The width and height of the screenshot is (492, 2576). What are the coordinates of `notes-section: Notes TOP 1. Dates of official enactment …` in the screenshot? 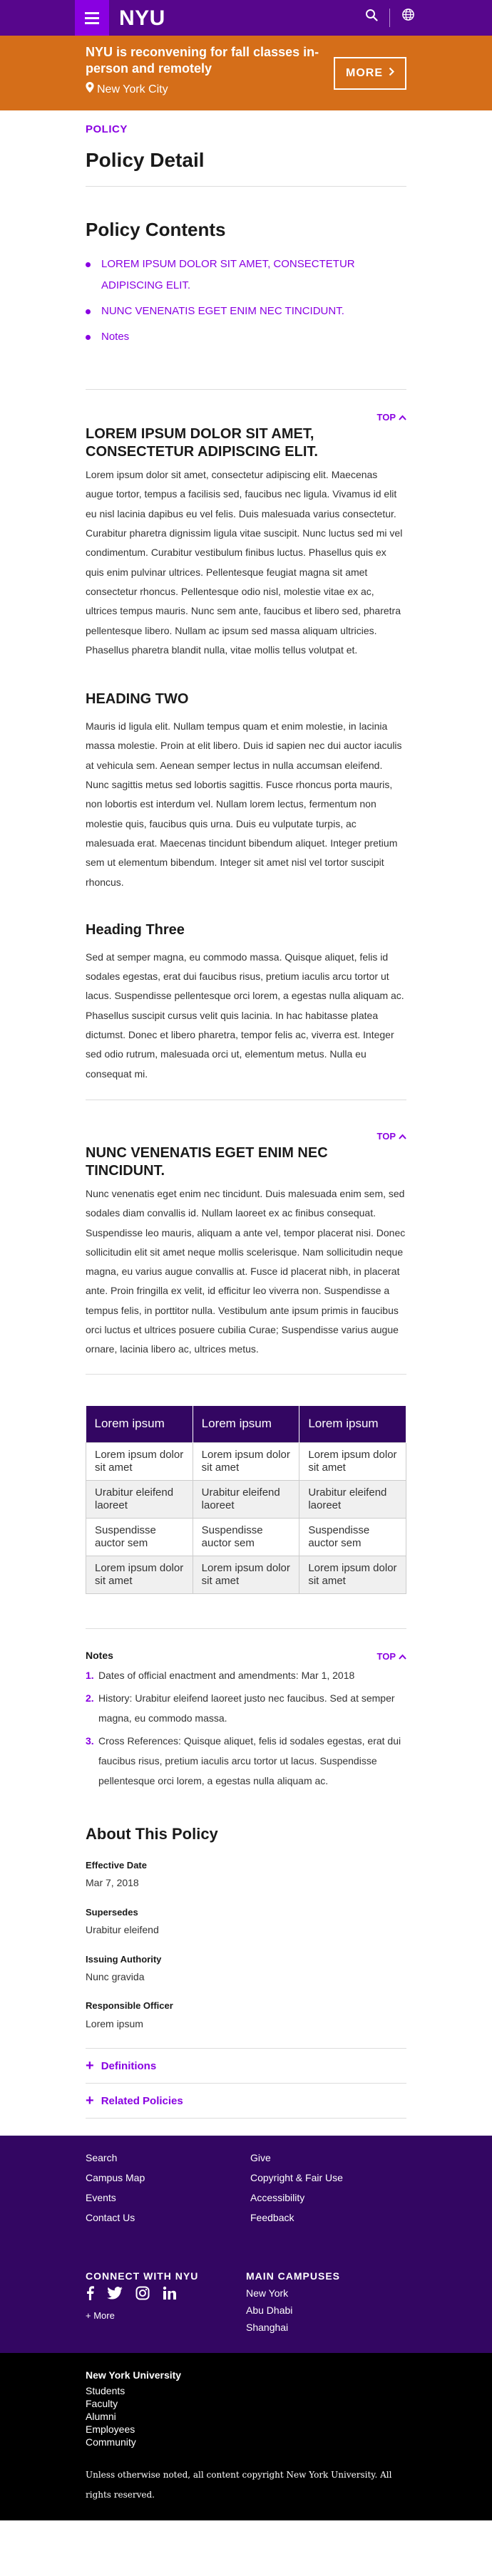 It's located at (246, 1719).